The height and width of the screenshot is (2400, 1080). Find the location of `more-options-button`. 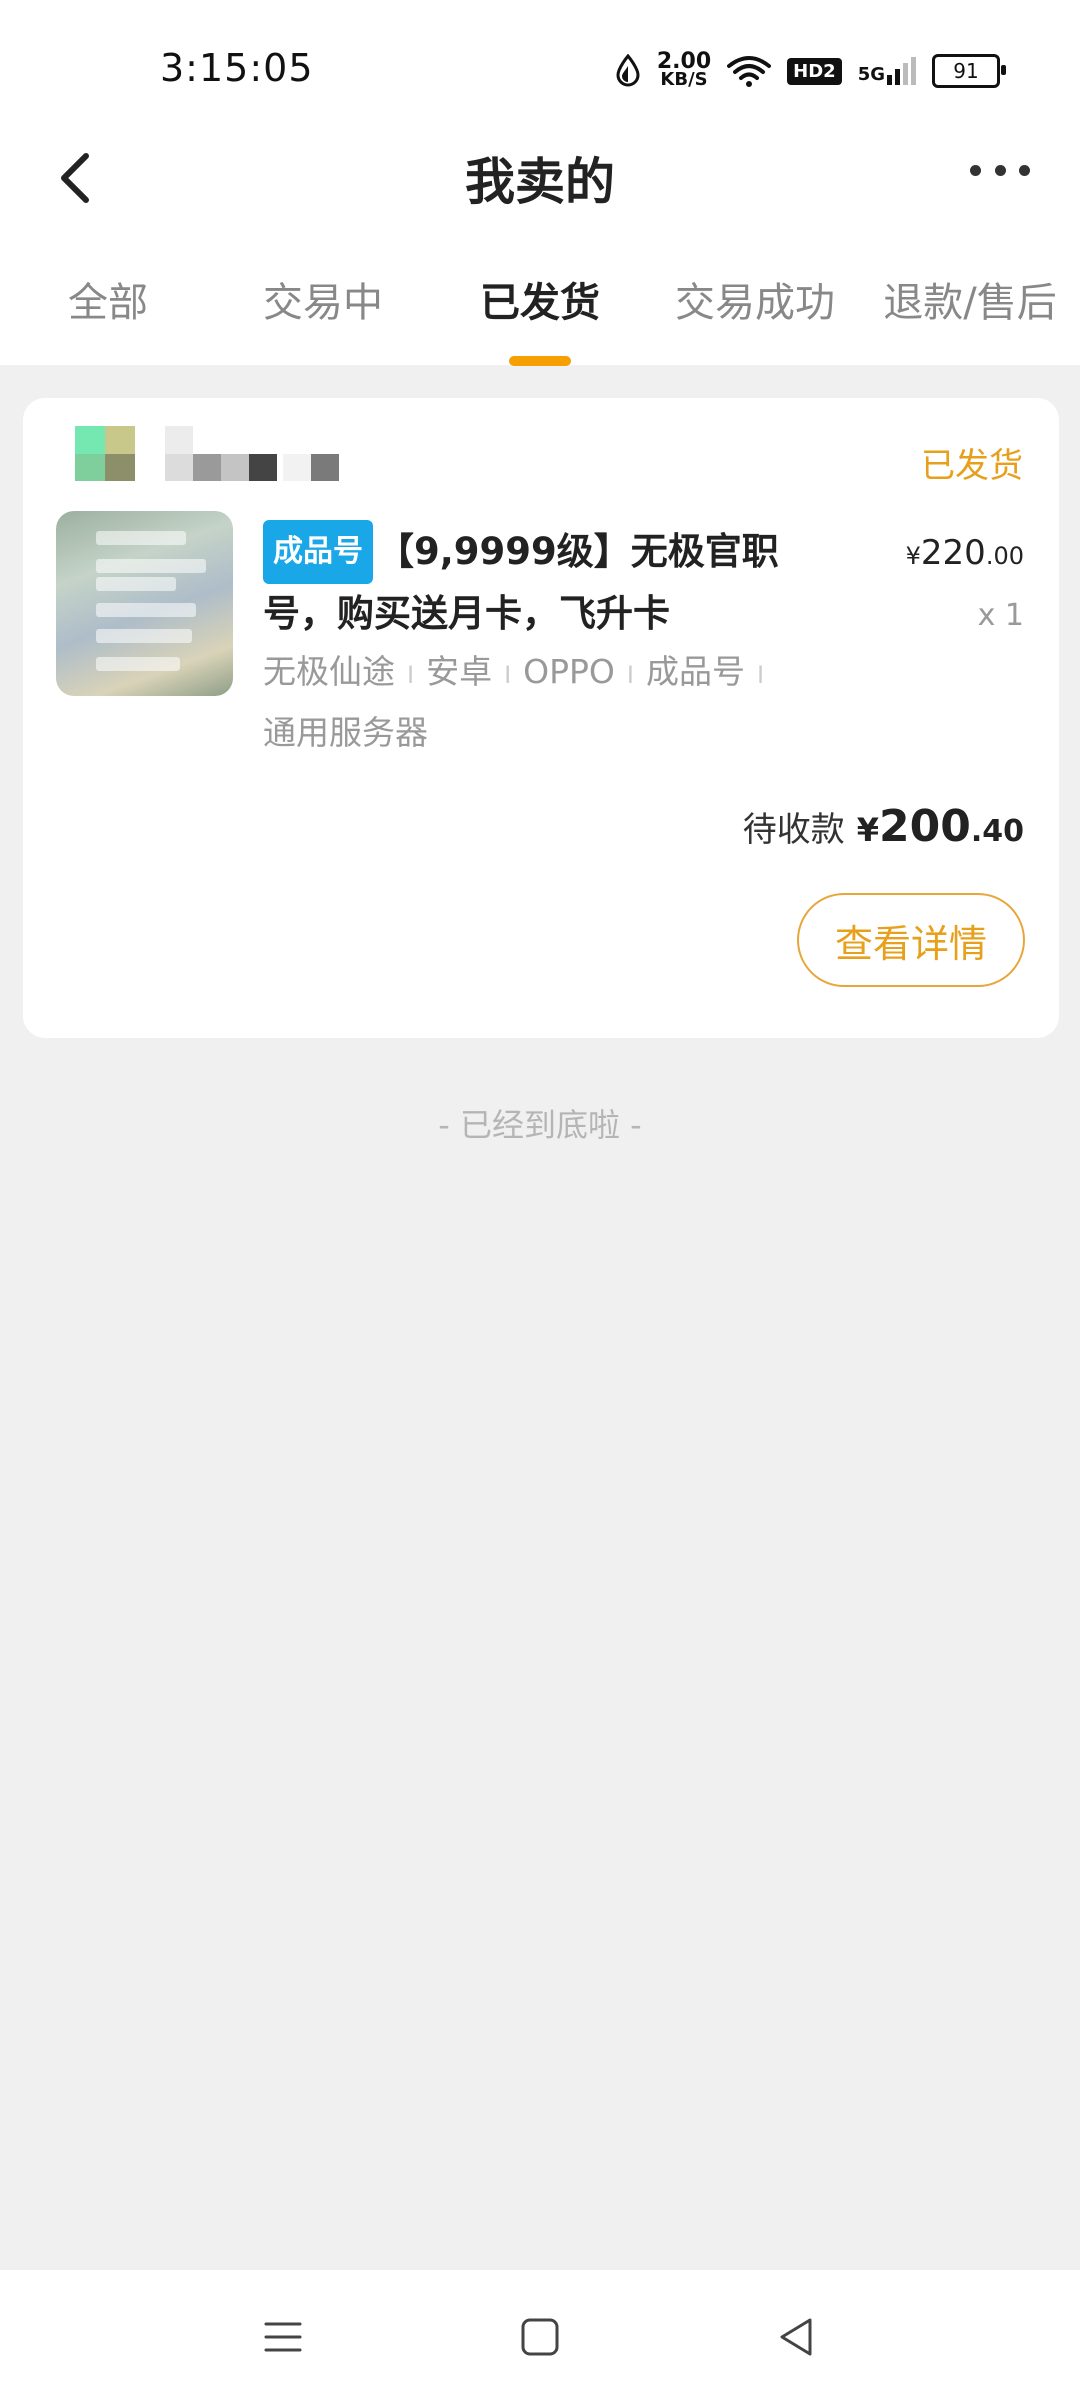

more-options-button is located at coordinates (1000, 170).